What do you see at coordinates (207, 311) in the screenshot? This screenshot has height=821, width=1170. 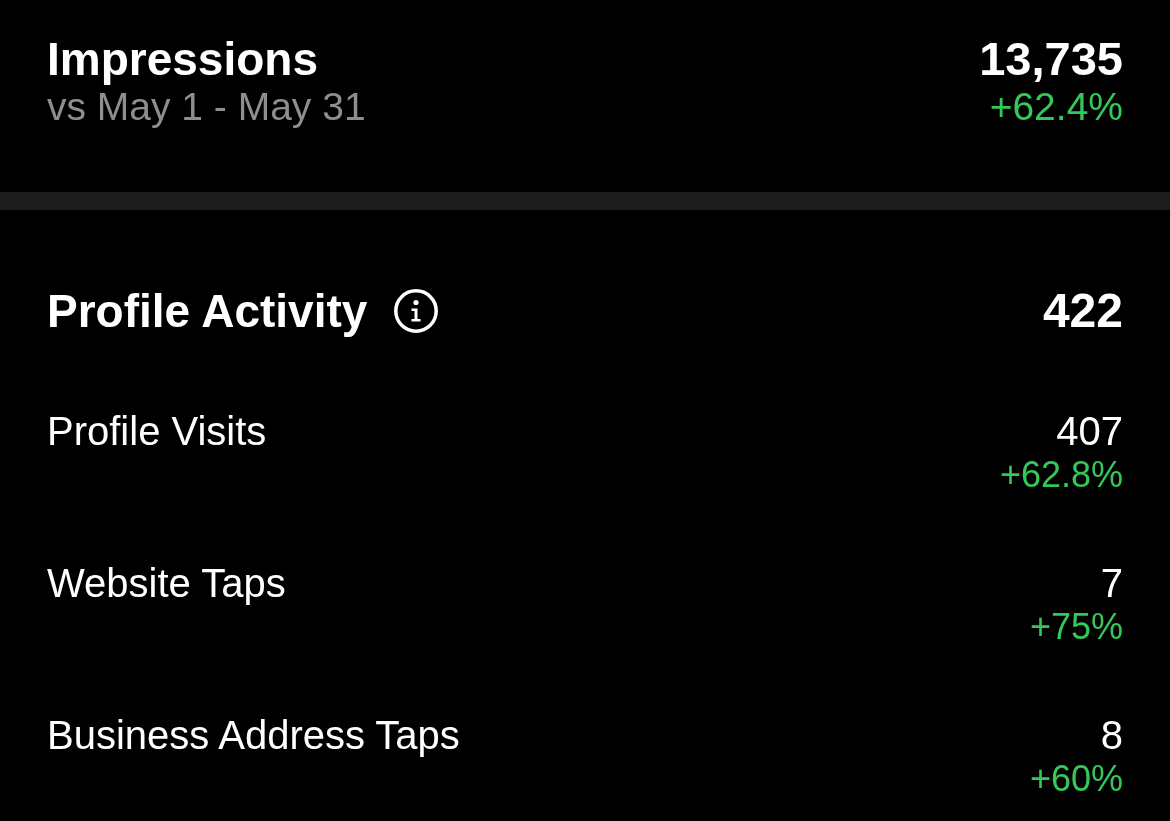 I see `section-title: Profile Activity` at bounding box center [207, 311].